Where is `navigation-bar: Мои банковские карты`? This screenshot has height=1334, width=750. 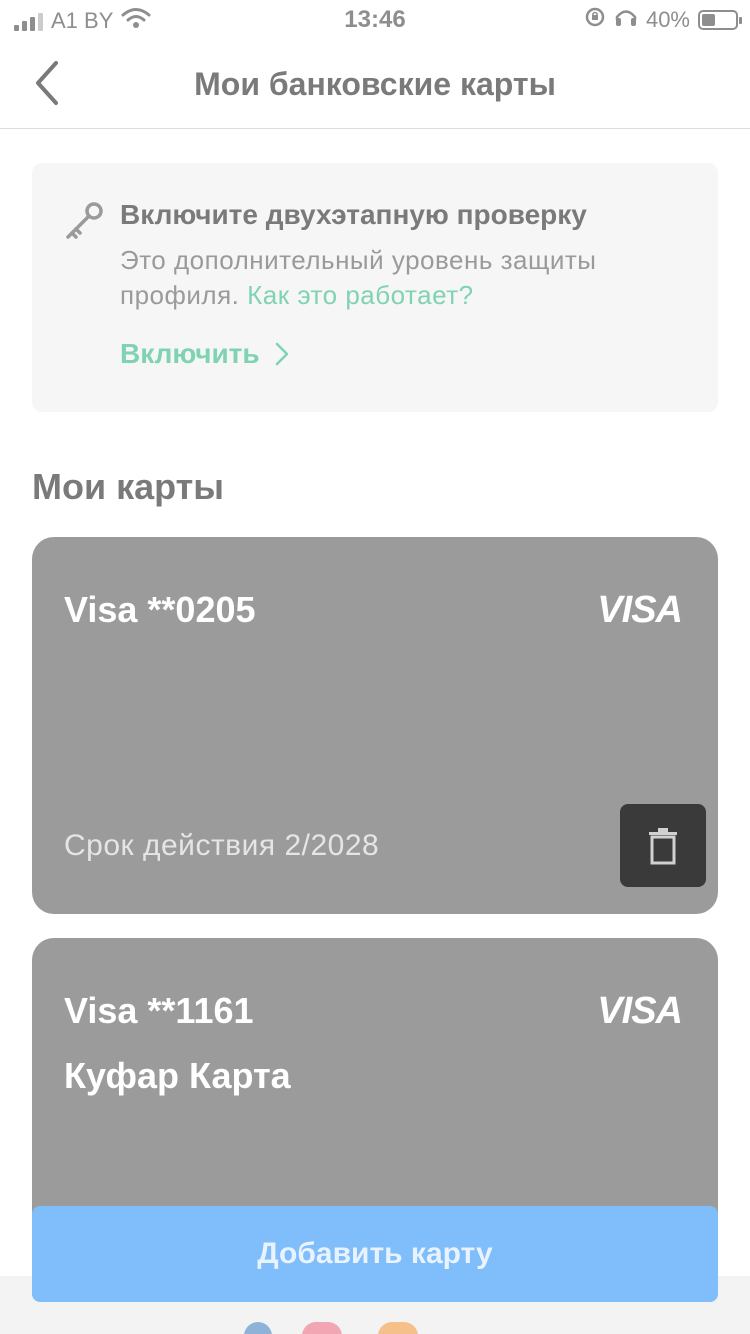
navigation-bar: Мои банковские карты is located at coordinates (375, 84).